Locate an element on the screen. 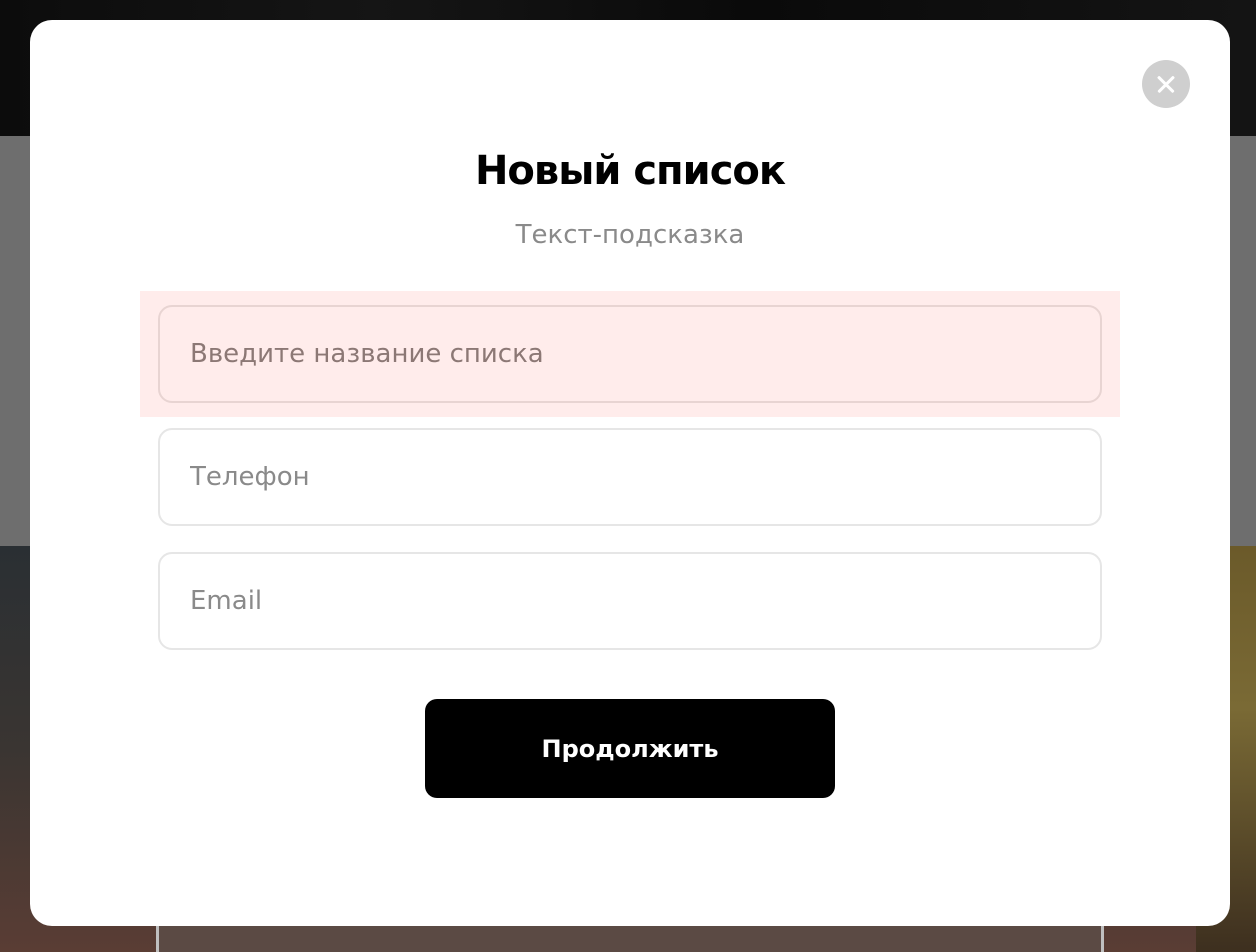 Image resolution: width=1256 pixels, height=952 pixels. phone-input is located at coordinates (630, 477).